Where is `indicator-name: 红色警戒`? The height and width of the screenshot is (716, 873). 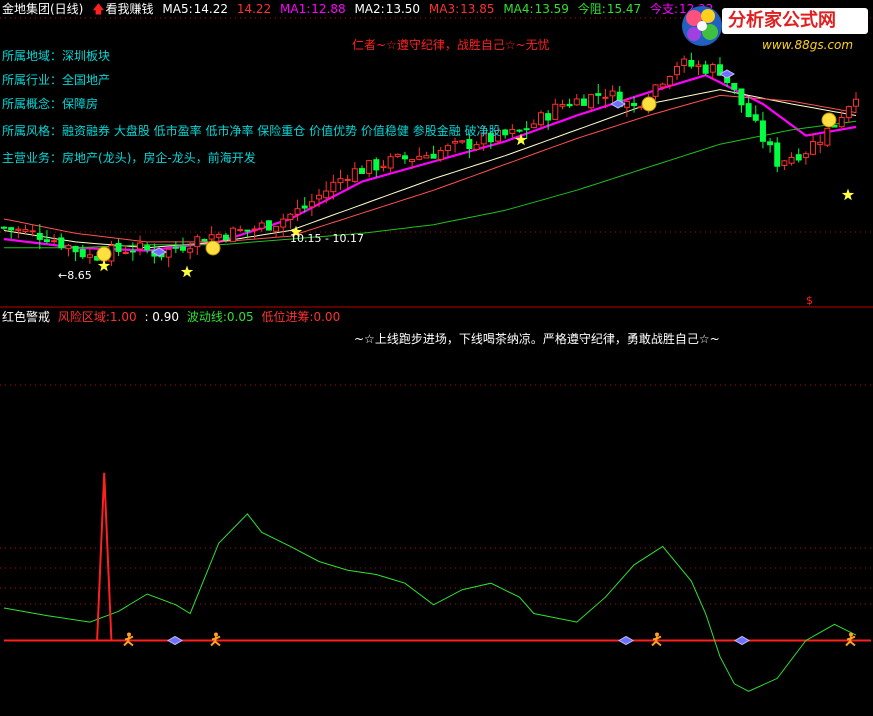
indicator-name: 红色警戒 is located at coordinates (26, 317).